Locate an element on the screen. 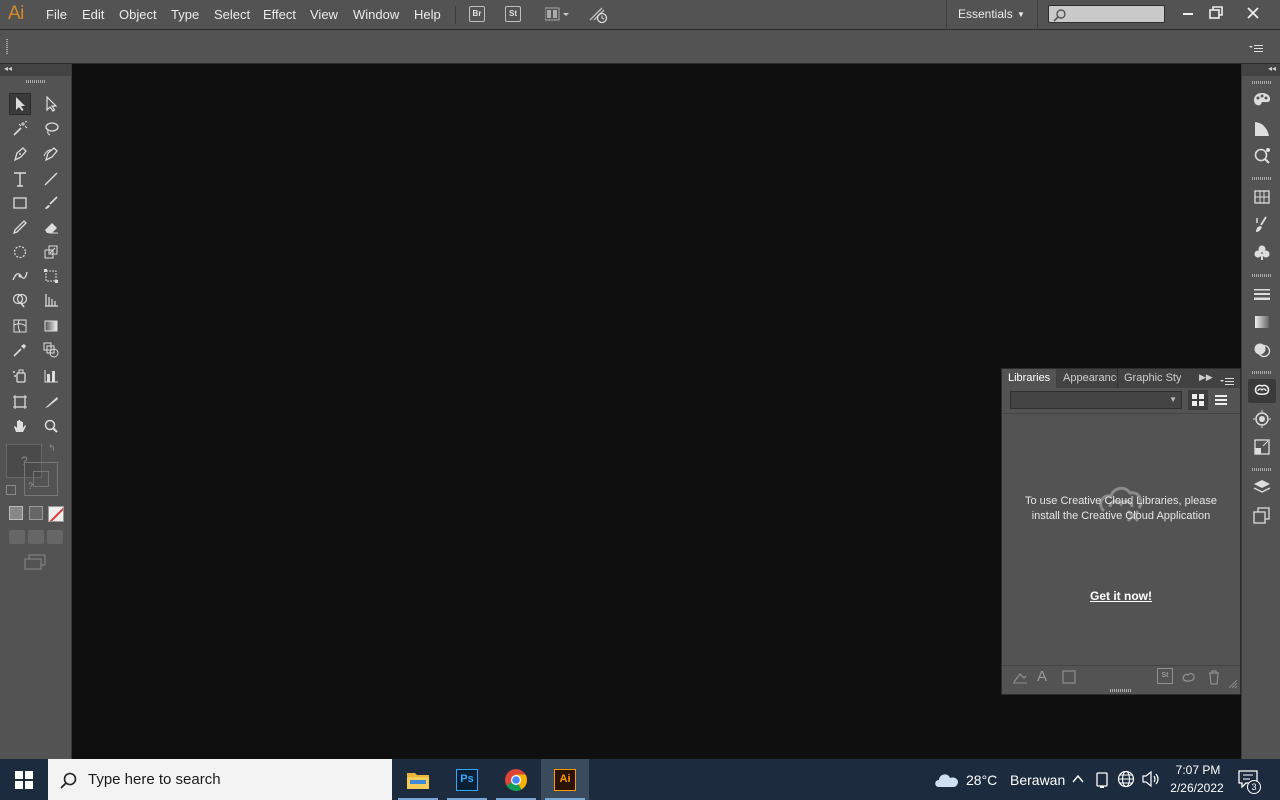  symbol-sprayer-tool is located at coordinates (20, 376).